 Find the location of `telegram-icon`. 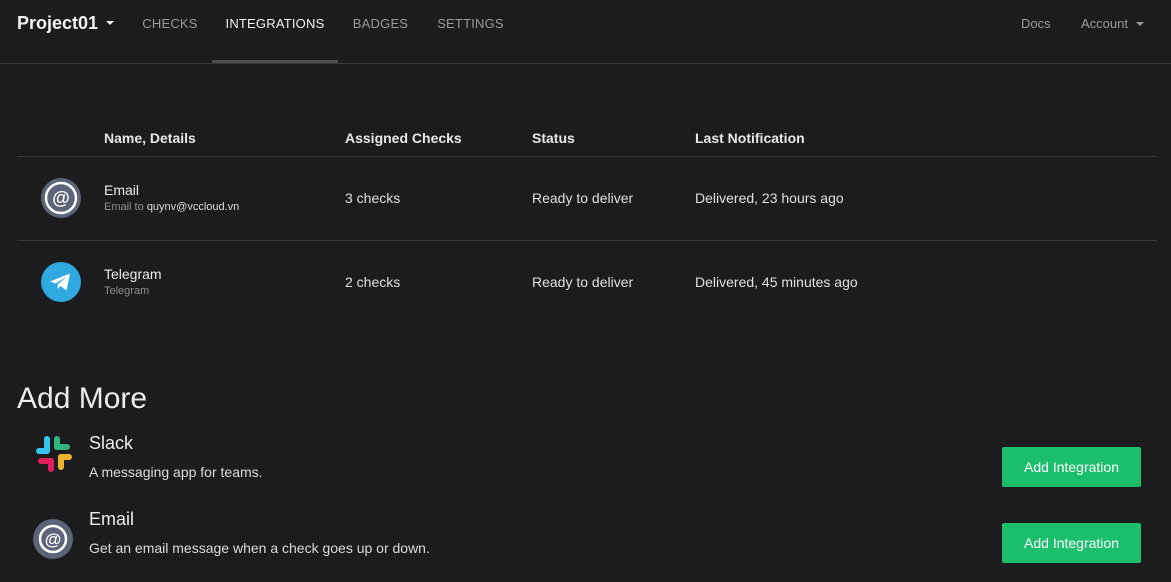

telegram-icon is located at coordinates (61, 282).